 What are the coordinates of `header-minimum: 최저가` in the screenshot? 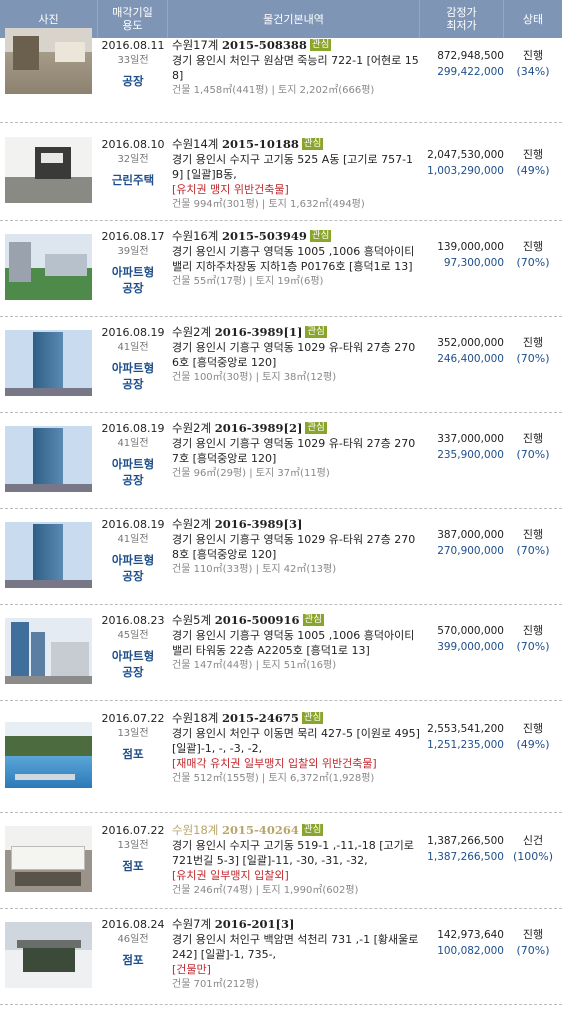 It's located at (461, 25).